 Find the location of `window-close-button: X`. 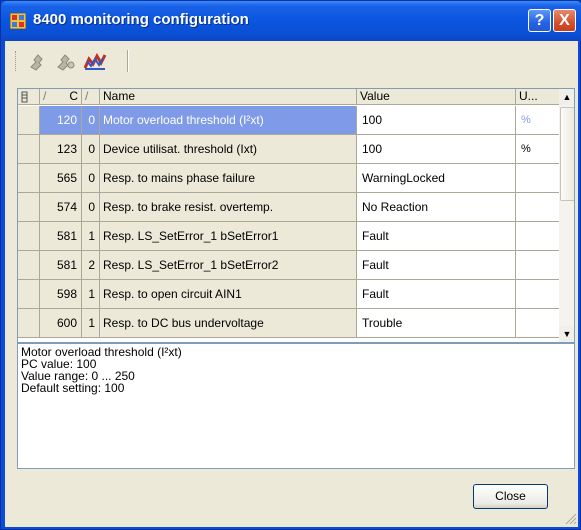

window-close-button: X is located at coordinates (564, 20).